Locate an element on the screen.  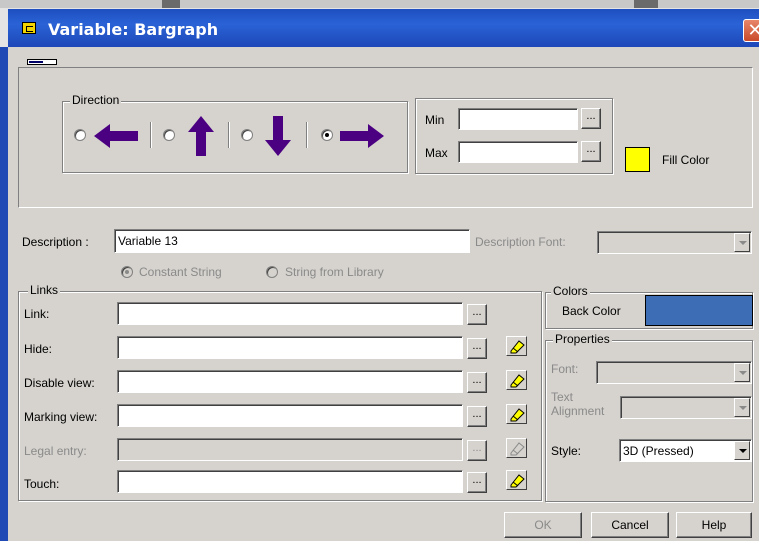
description-font-select is located at coordinates (674, 242).